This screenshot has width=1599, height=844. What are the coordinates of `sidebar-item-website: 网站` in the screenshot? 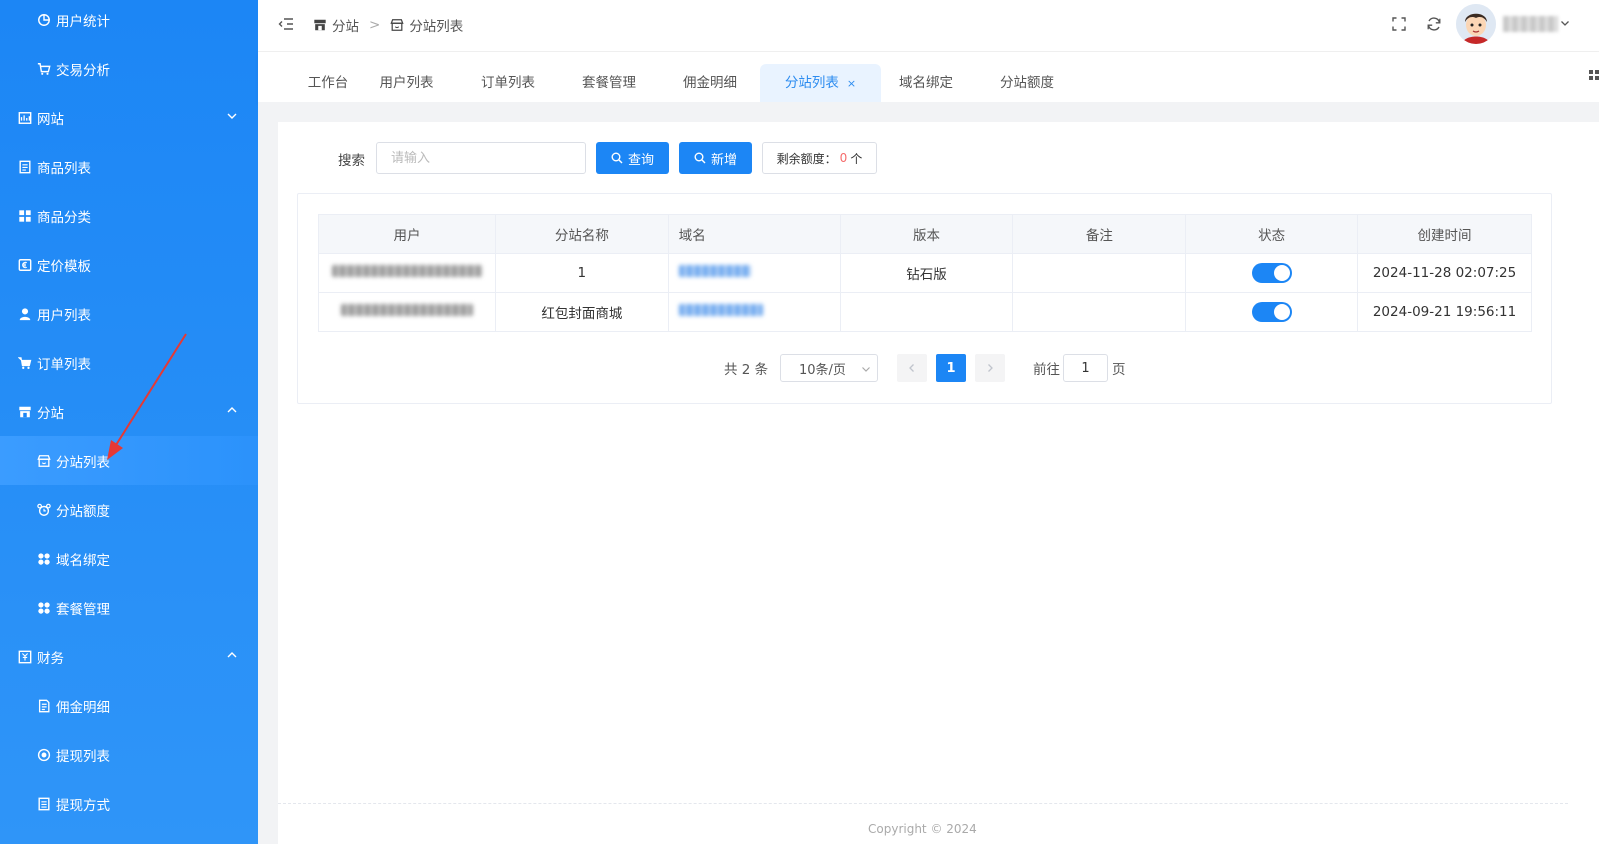 It's located at (129, 117).